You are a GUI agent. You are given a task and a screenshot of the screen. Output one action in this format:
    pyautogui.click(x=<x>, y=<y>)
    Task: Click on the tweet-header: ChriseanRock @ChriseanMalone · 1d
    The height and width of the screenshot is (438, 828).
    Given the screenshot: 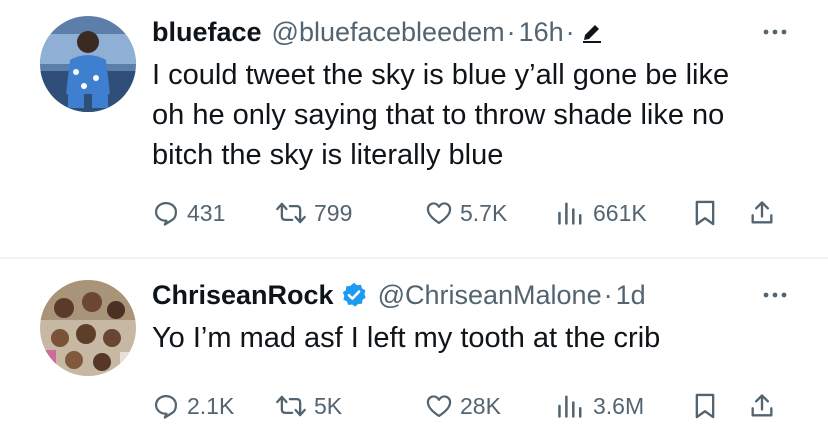 What is the action you would take?
    pyautogui.click(x=470, y=295)
    